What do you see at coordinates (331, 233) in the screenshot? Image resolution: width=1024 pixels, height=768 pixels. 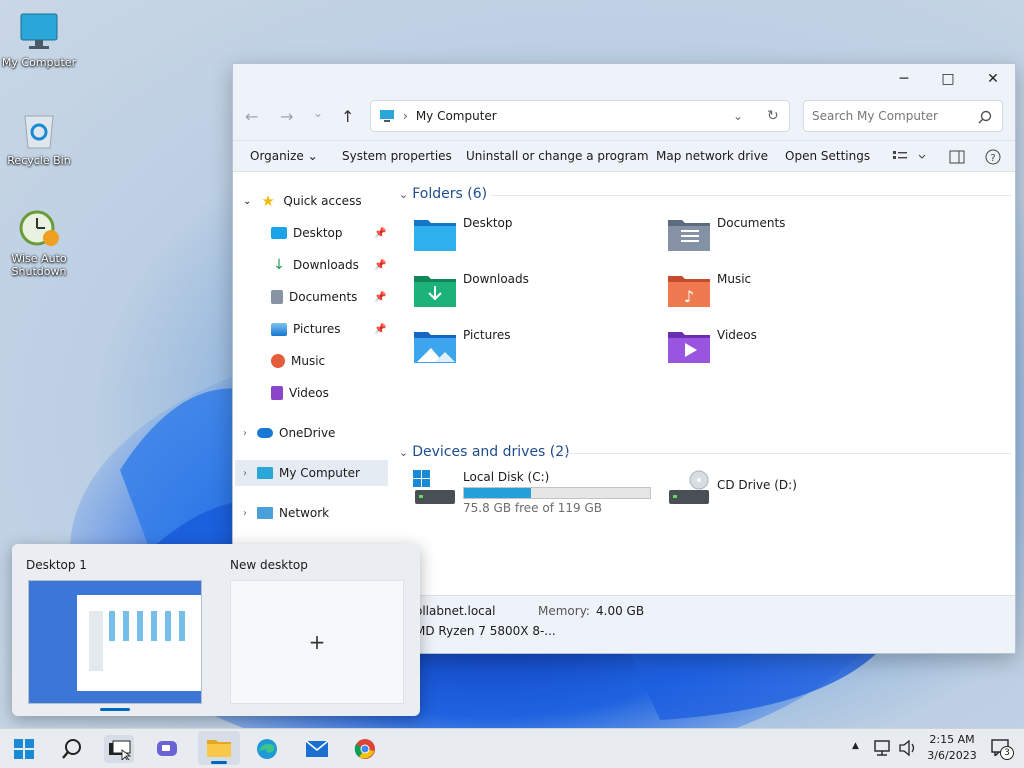 I see `sidebar-item-desktop: Desktop 📌` at bounding box center [331, 233].